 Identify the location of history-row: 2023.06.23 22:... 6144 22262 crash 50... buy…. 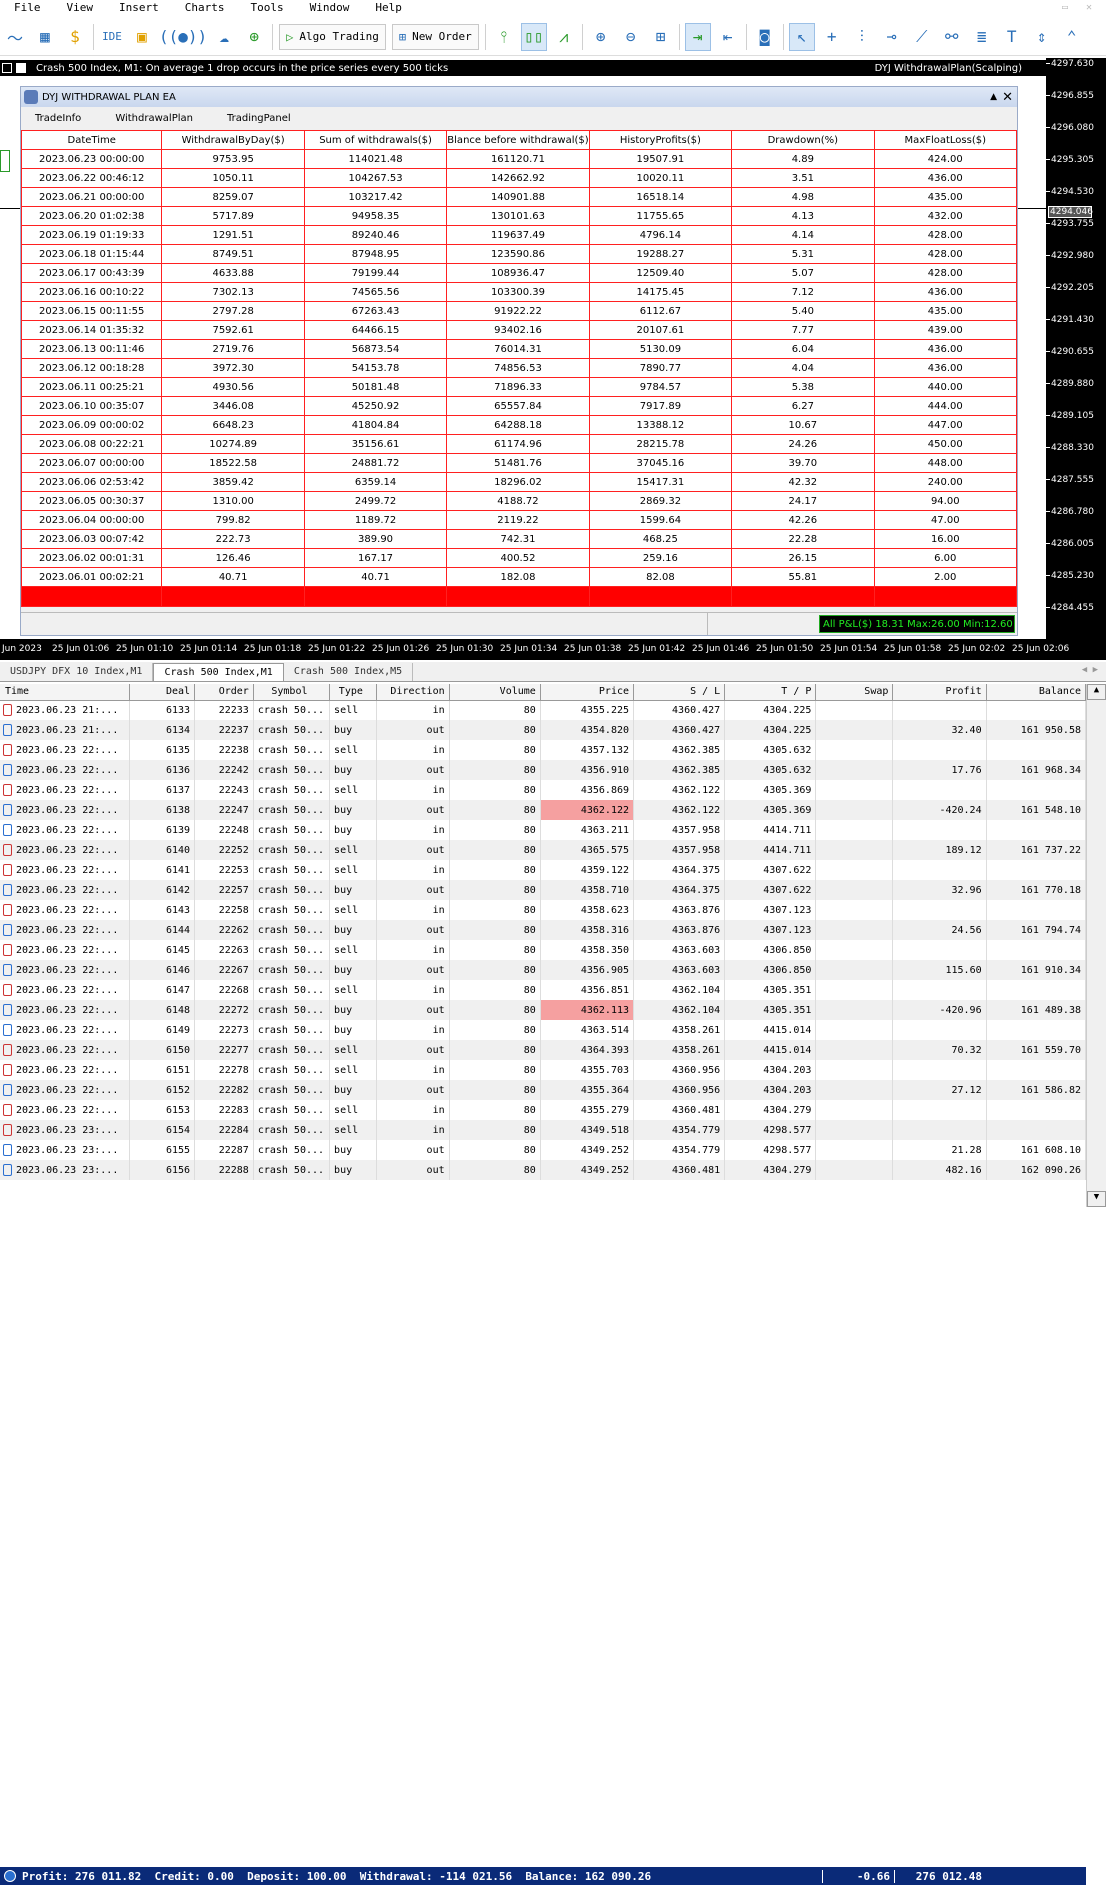
(543, 930).